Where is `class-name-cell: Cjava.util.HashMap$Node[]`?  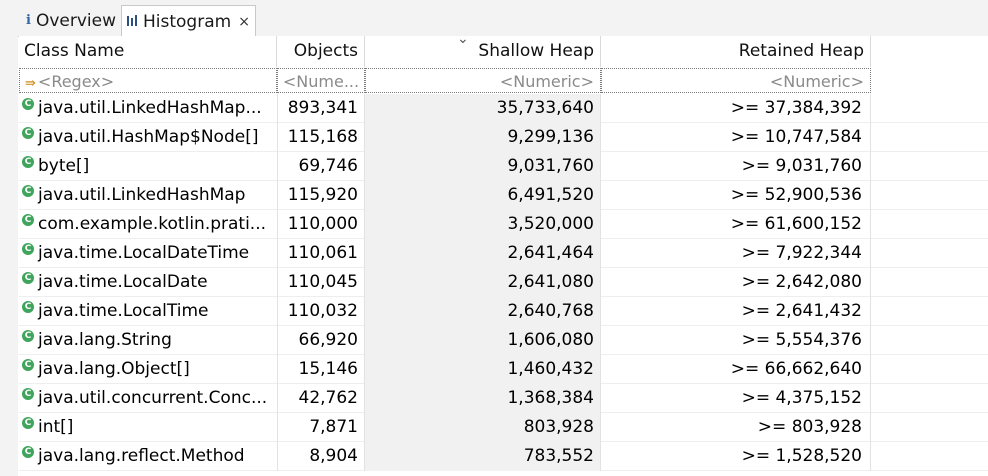
class-name-cell: Cjava.util.HashMap$Node[] is located at coordinates (148, 137).